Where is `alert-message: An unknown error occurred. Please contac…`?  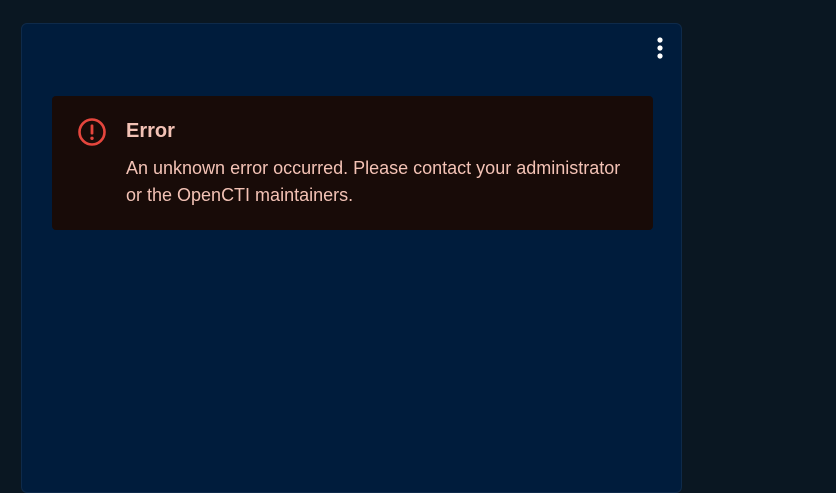
alert-message: An unknown error occurred. Please contac… is located at coordinates (373, 181).